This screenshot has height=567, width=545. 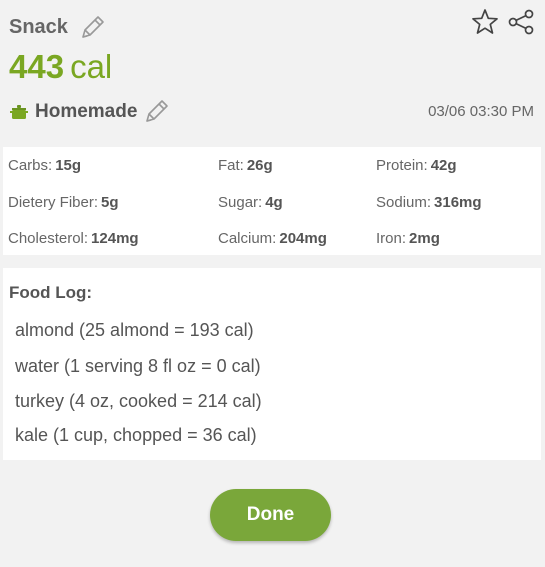 I want to click on edit-meal-name-pencil-icon, so click(x=92, y=28).